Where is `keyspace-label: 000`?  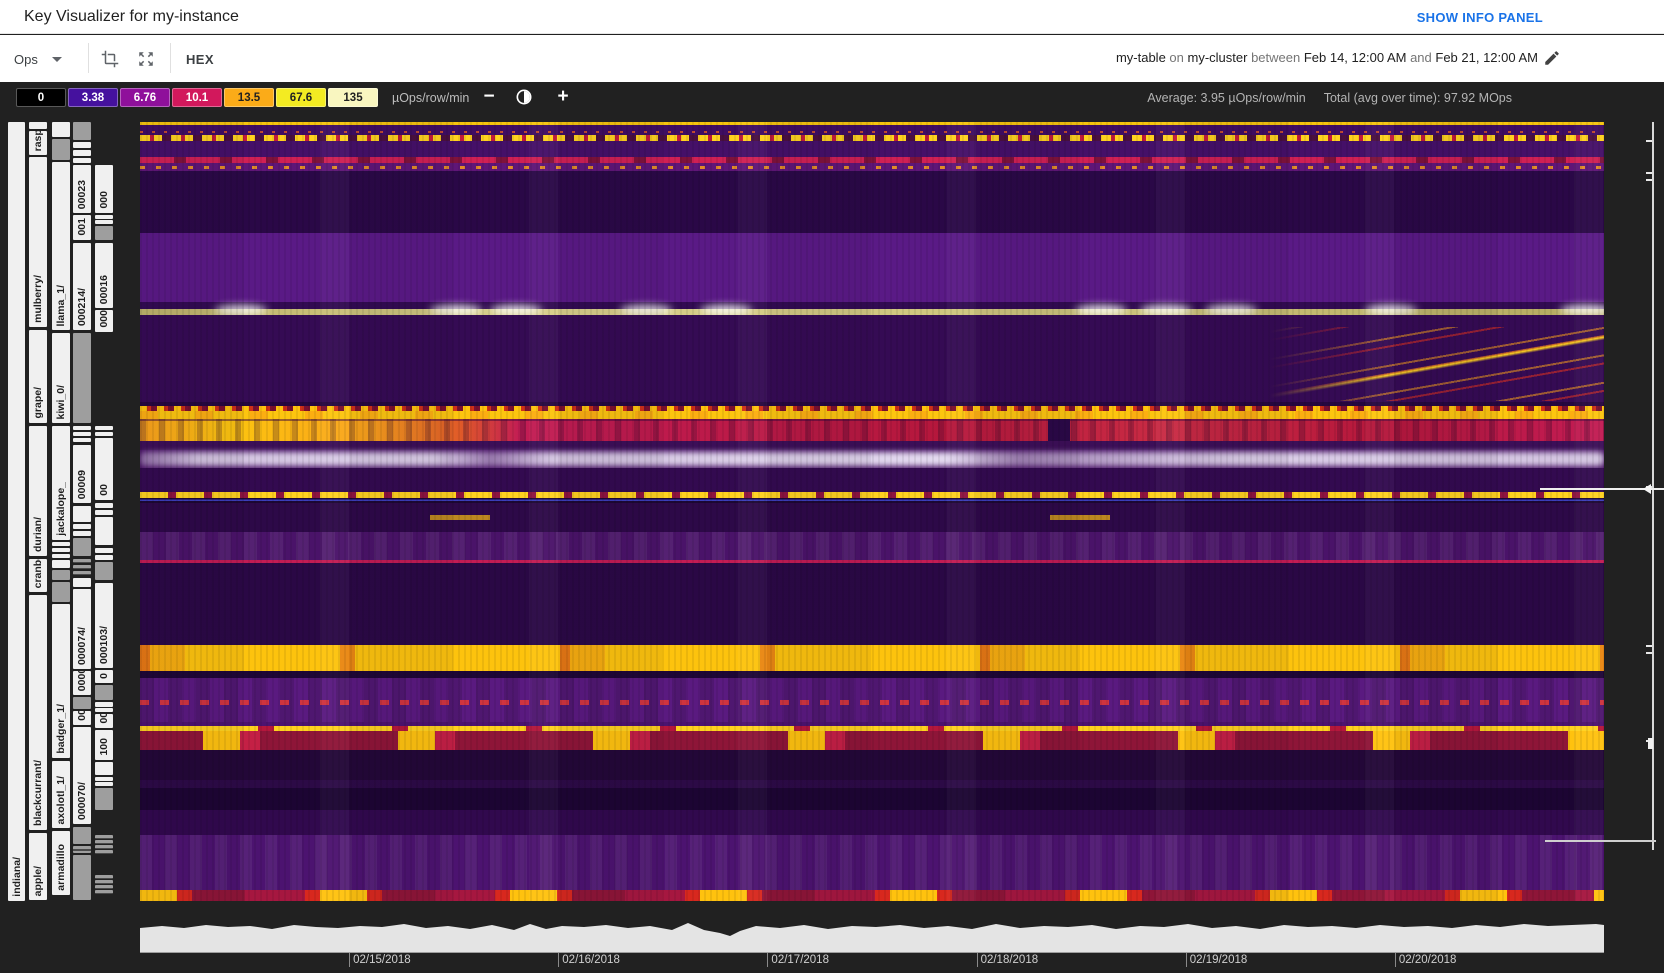 keyspace-label: 000 is located at coordinates (104, 319).